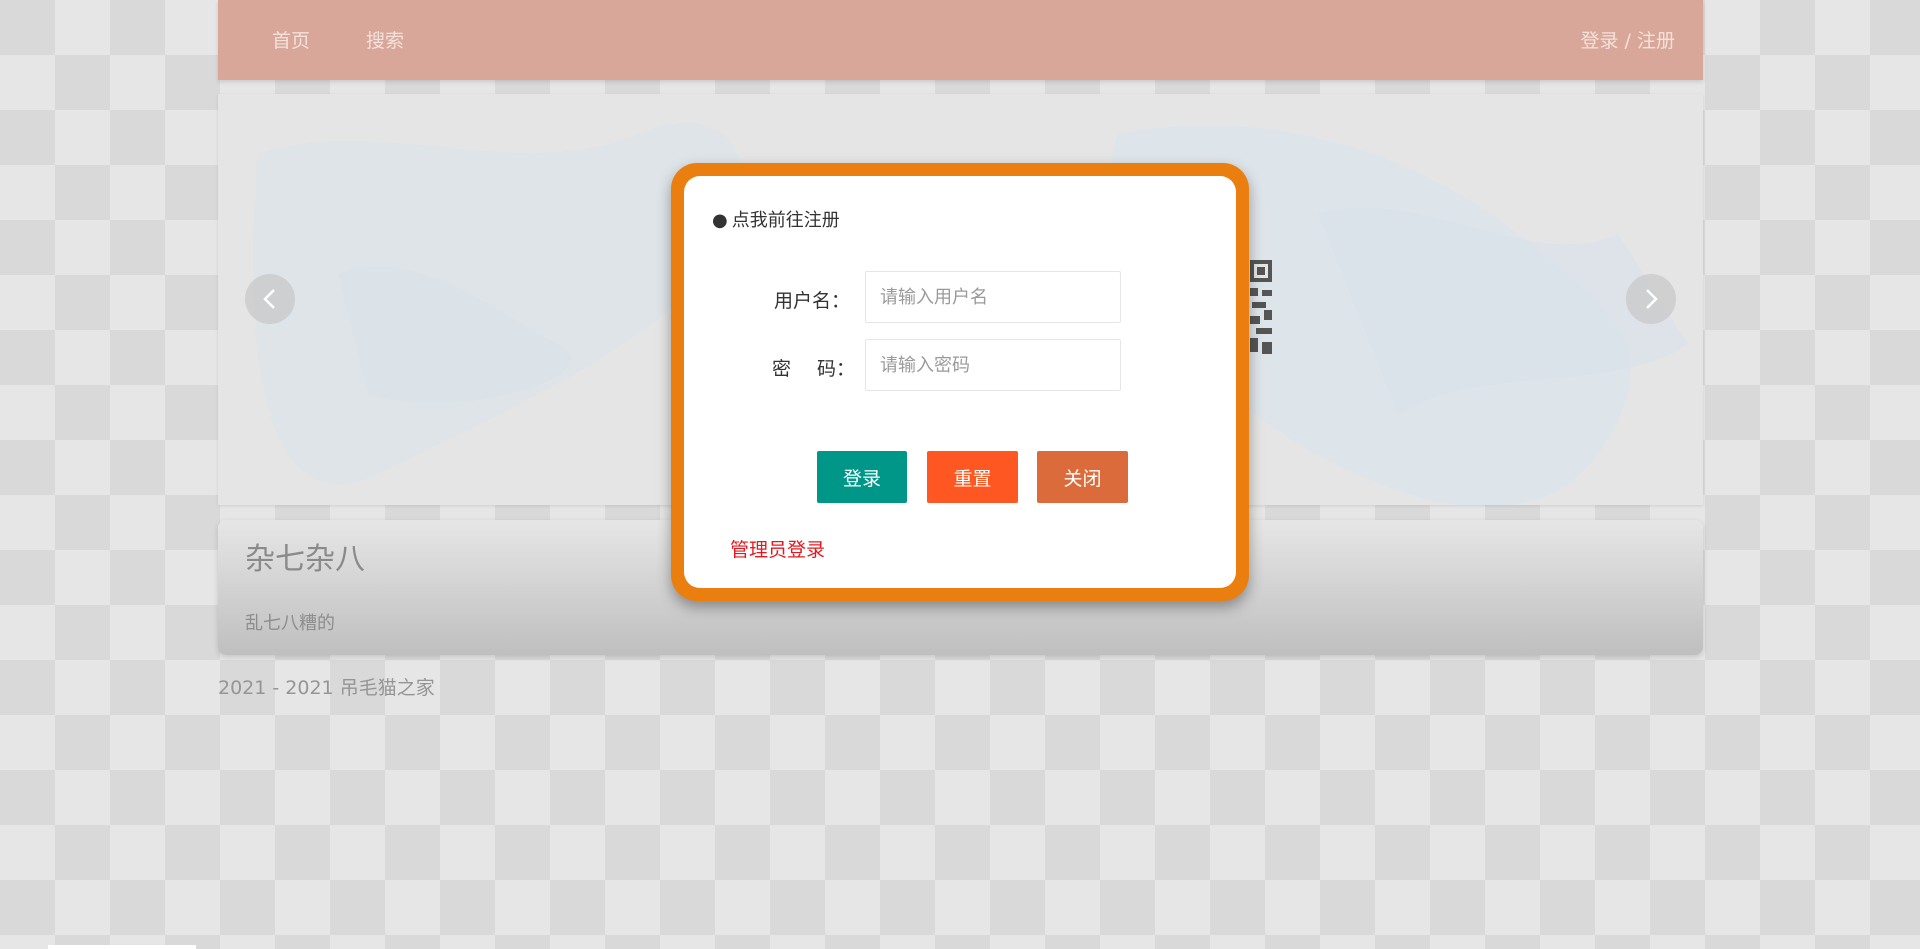 This screenshot has height=949, width=1920. I want to click on close-button: 关闭, so click(1082, 477).